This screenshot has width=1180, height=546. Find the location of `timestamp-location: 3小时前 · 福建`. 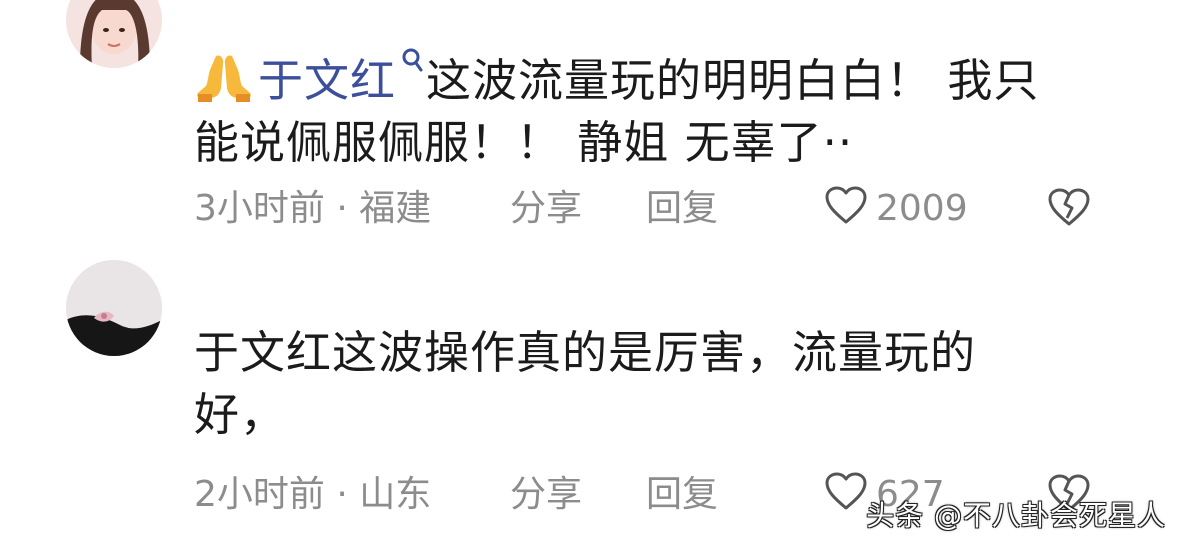

timestamp-location: 3小时前 · 福建 is located at coordinates (312, 209).